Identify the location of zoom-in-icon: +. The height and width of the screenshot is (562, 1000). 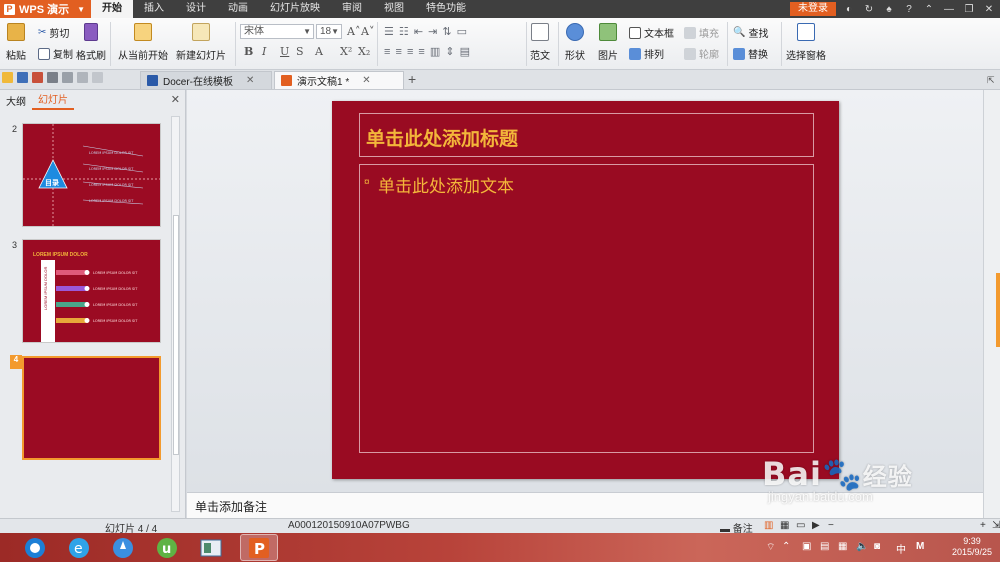
(983, 525).